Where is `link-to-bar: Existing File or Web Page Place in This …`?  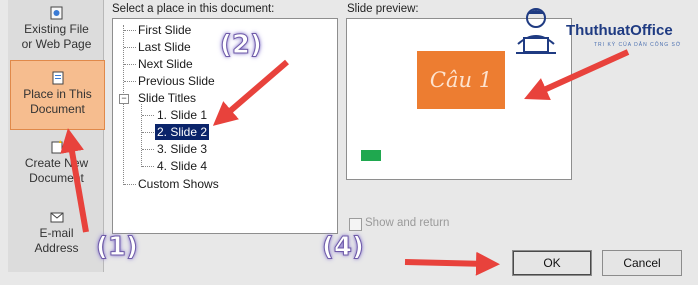
link-to-bar: Existing File or Web Page Place in This … is located at coordinates (56, 136).